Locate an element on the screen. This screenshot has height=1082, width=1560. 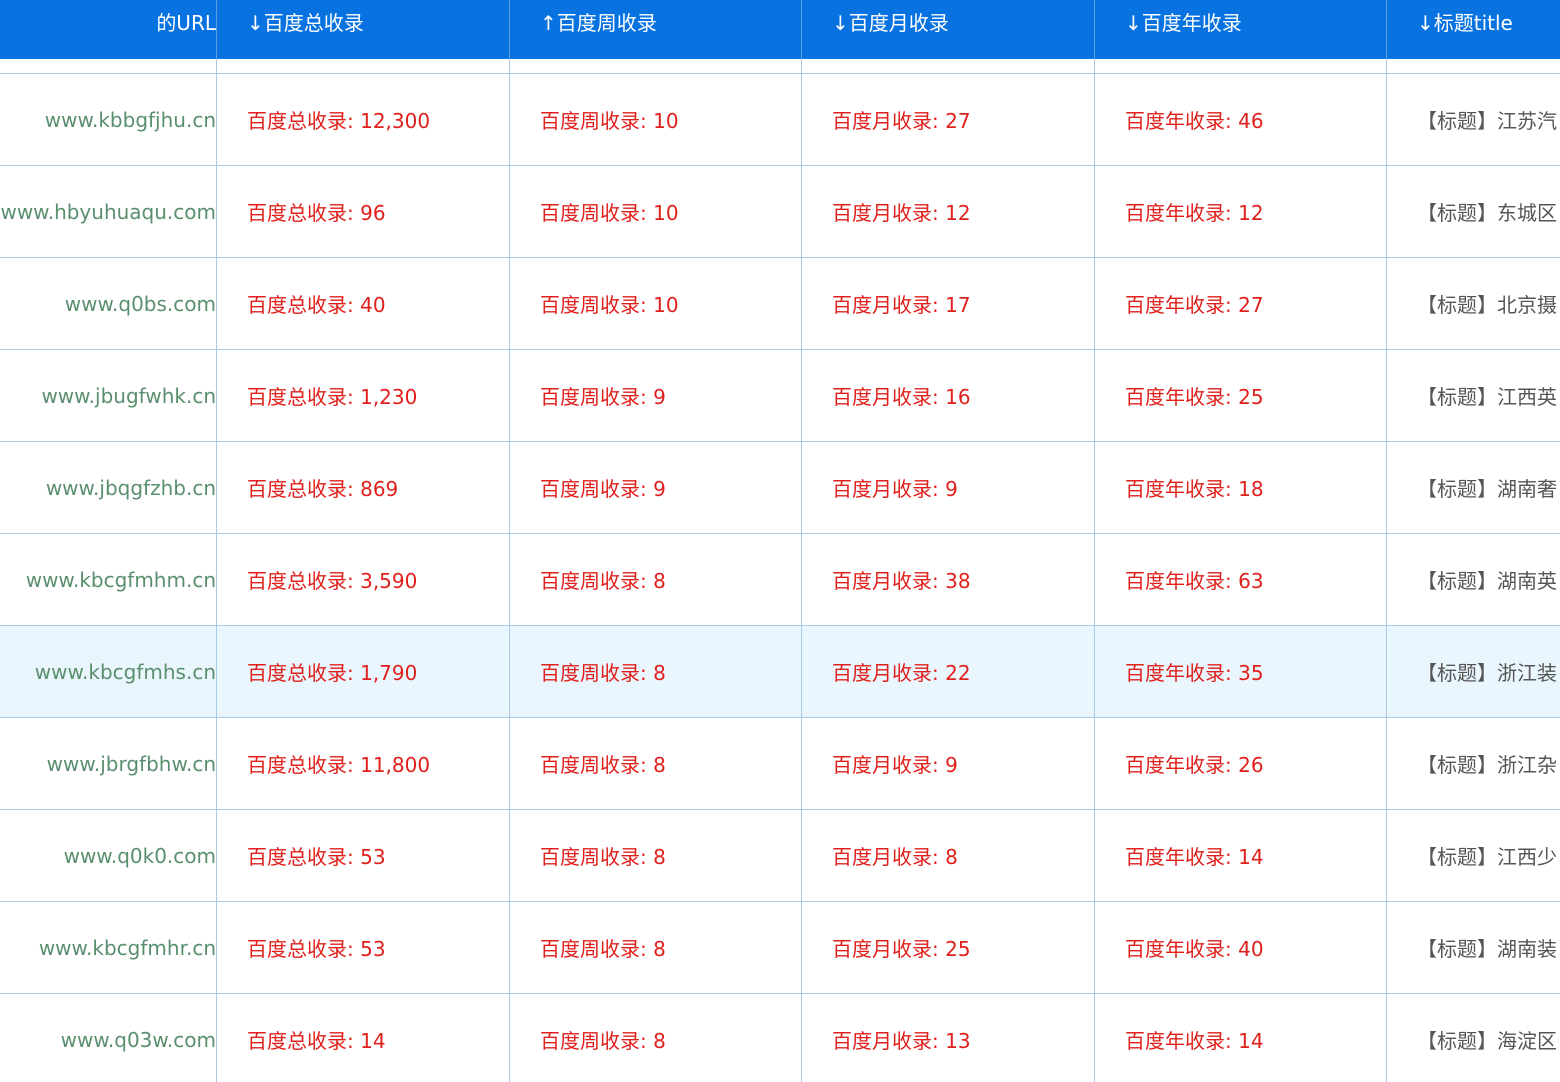
yearly-index-count: 百度年收录: 25 is located at coordinates (1240, 395).